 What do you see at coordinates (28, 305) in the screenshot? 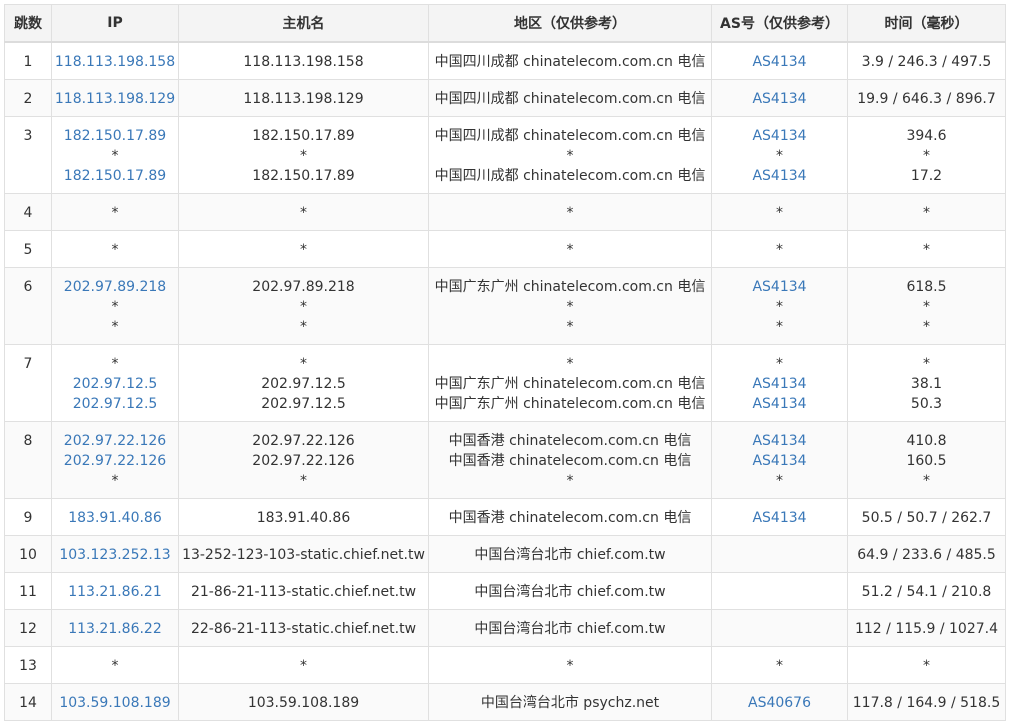
I see `hop-cell: 6` at bounding box center [28, 305].